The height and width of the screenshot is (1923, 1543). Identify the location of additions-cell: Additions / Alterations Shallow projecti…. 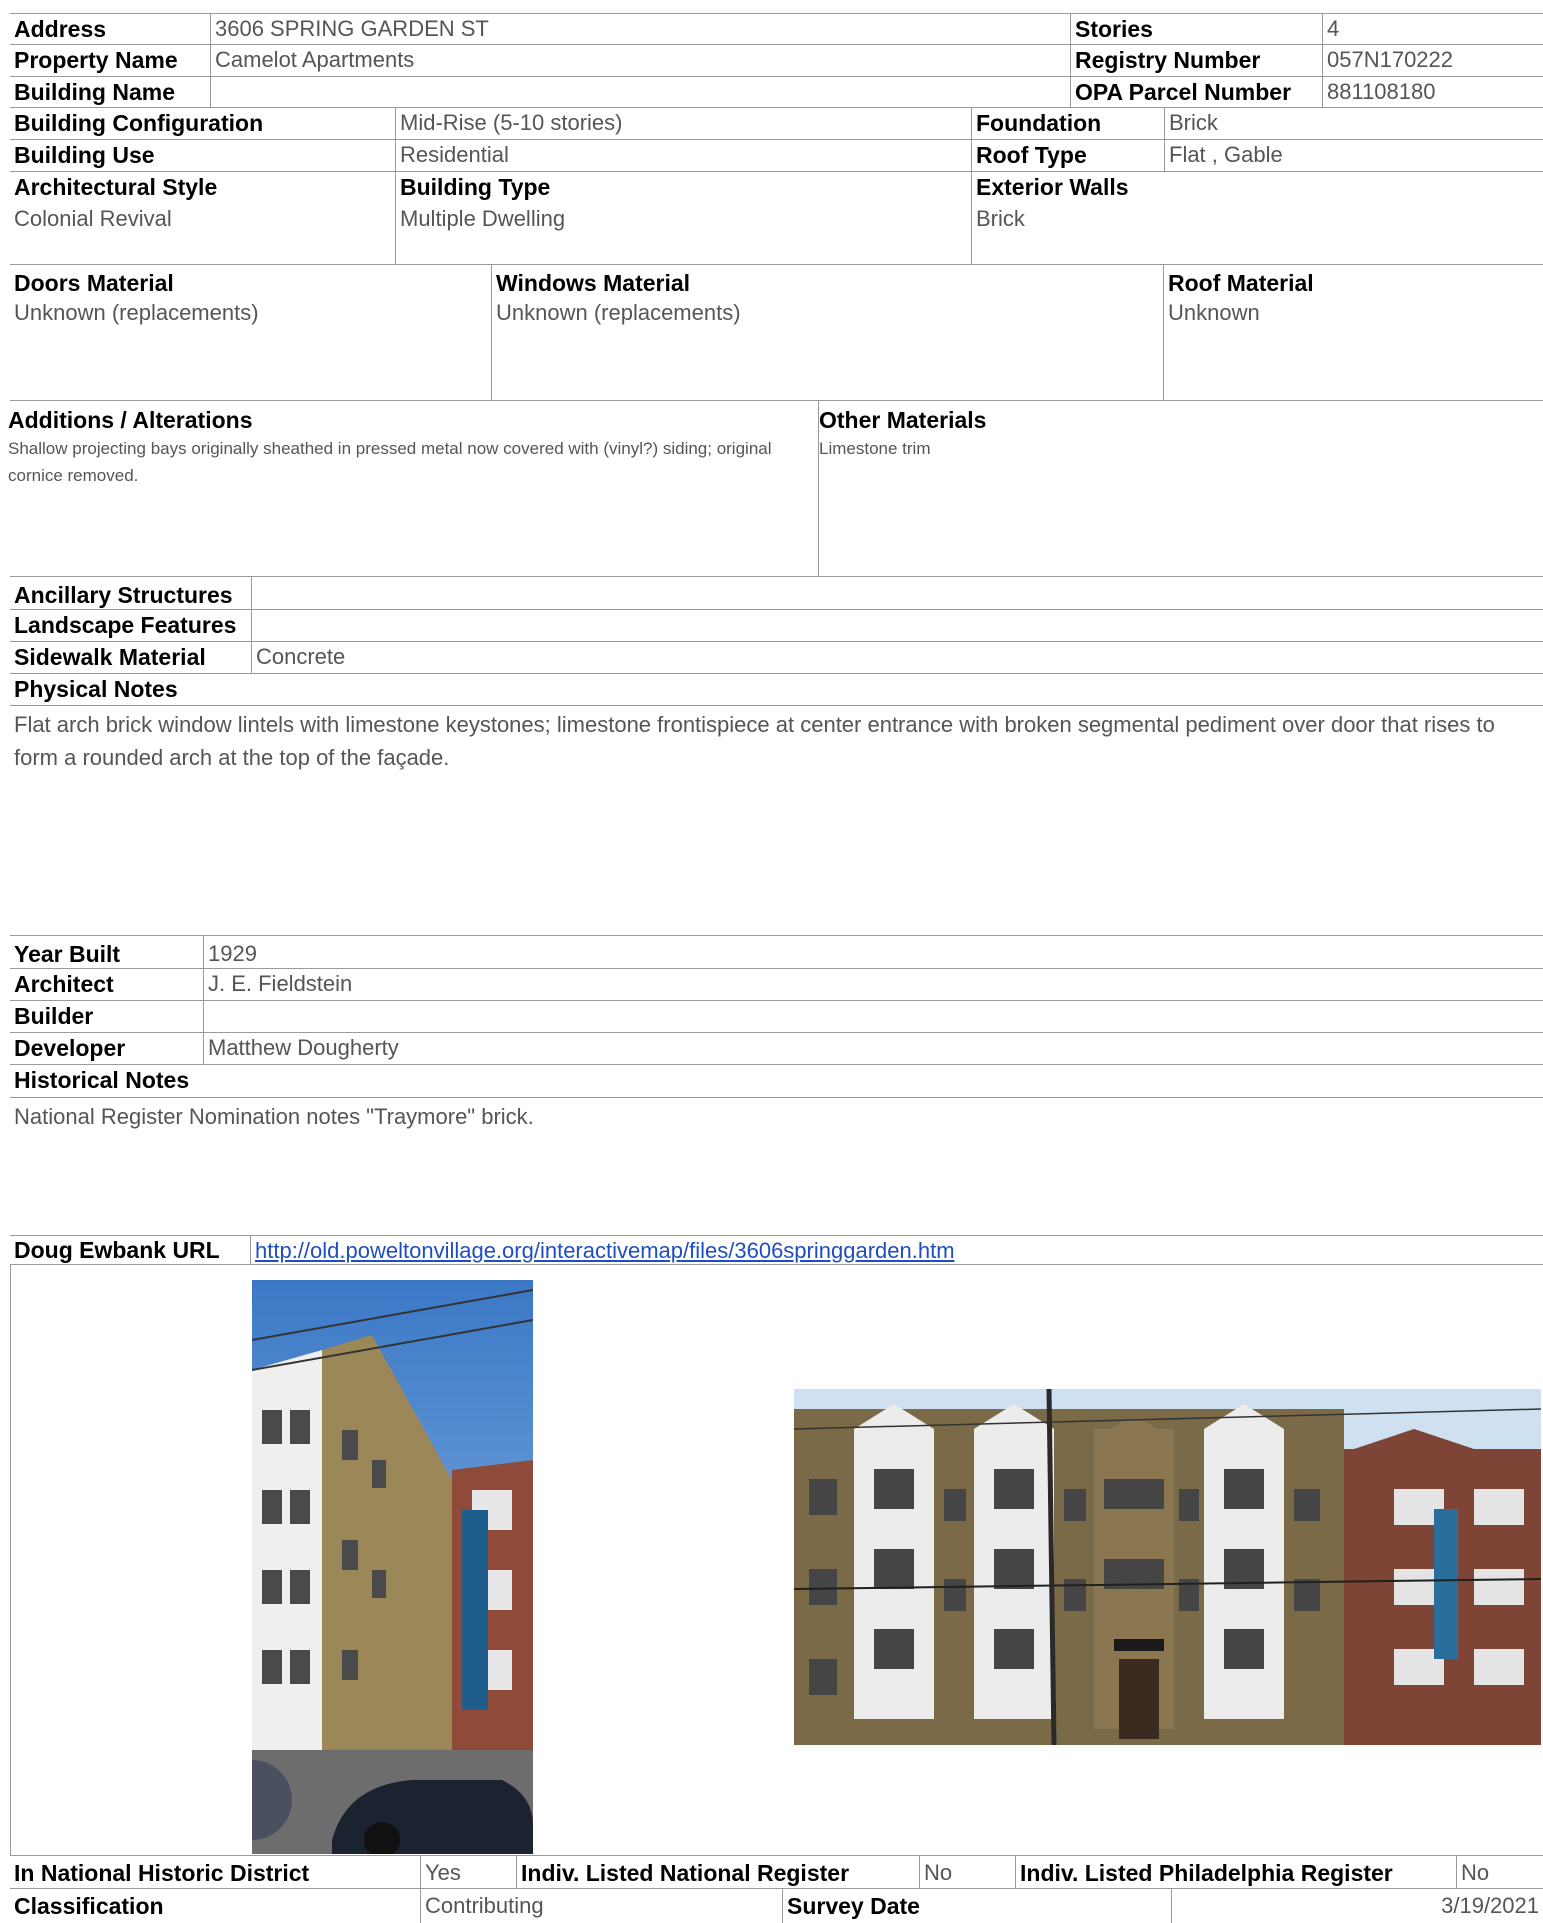
(413, 488).